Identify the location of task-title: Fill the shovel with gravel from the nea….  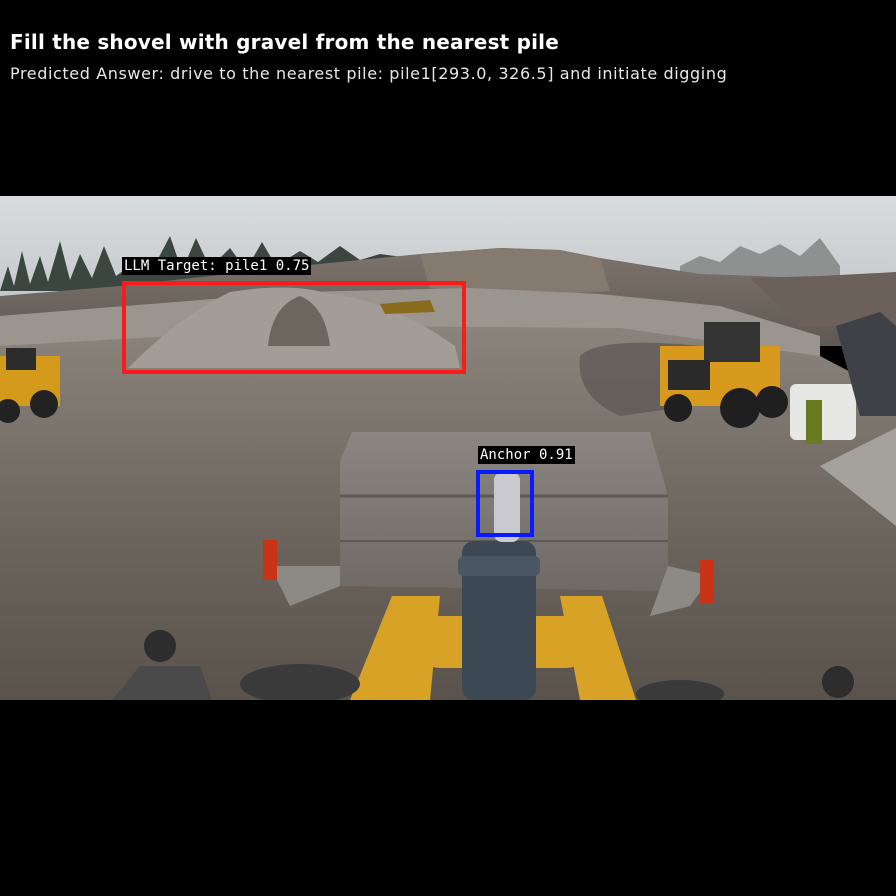
(284, 42).